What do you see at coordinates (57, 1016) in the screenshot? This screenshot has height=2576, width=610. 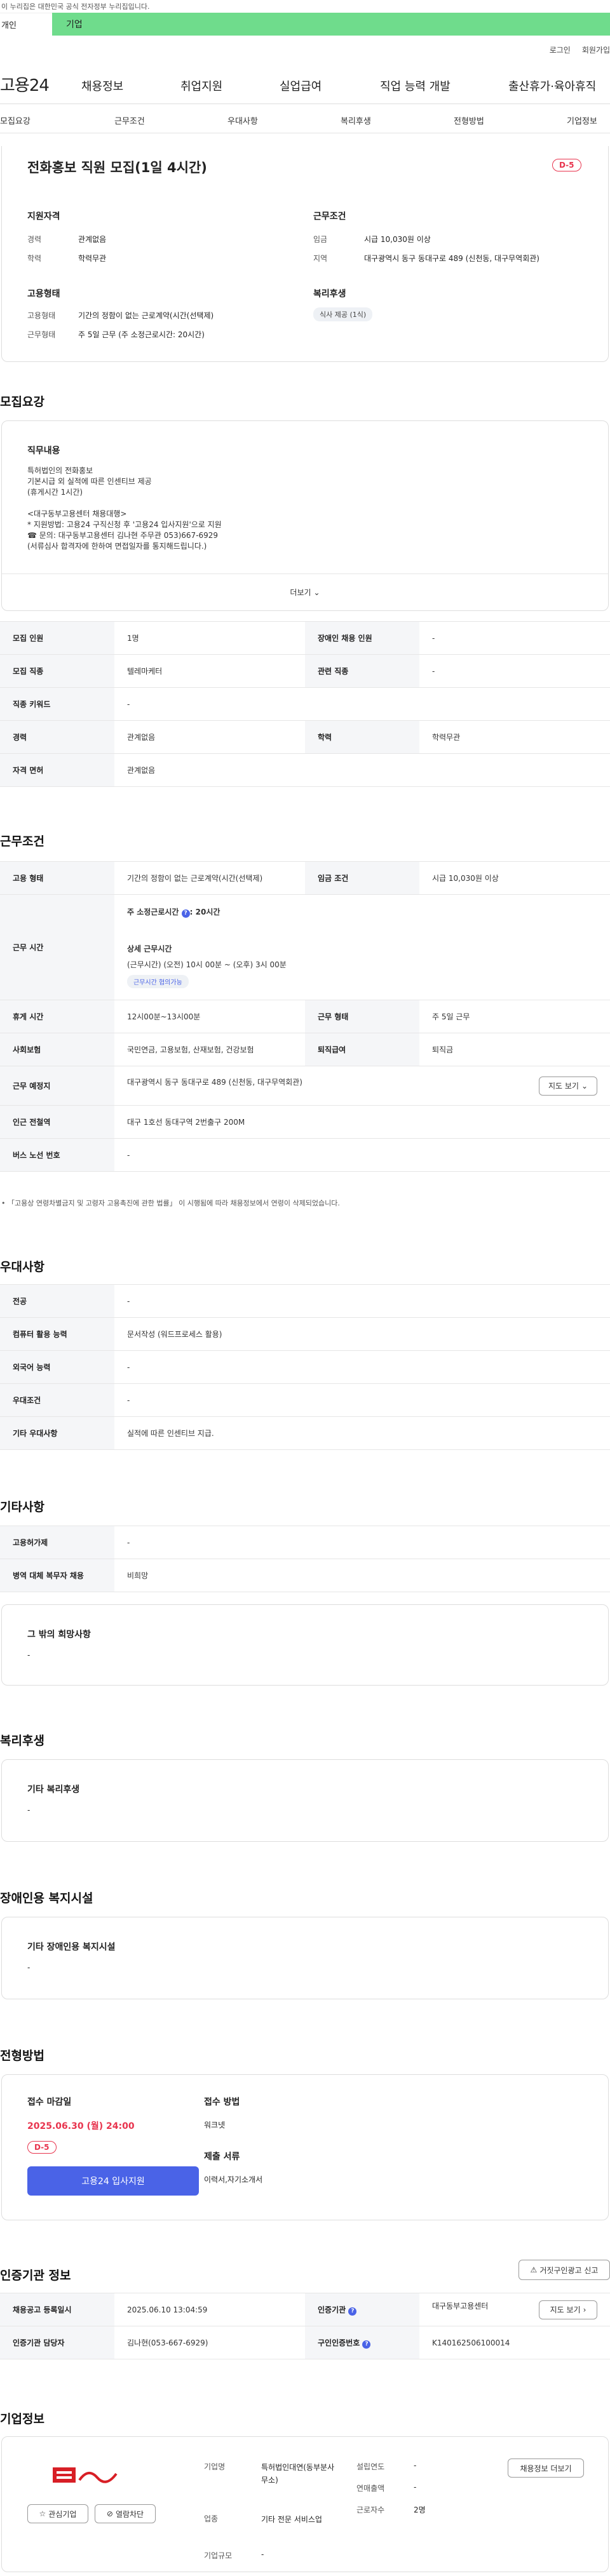 I see `cell-label: 휴게 시간` at bounding box center [57, 1016].